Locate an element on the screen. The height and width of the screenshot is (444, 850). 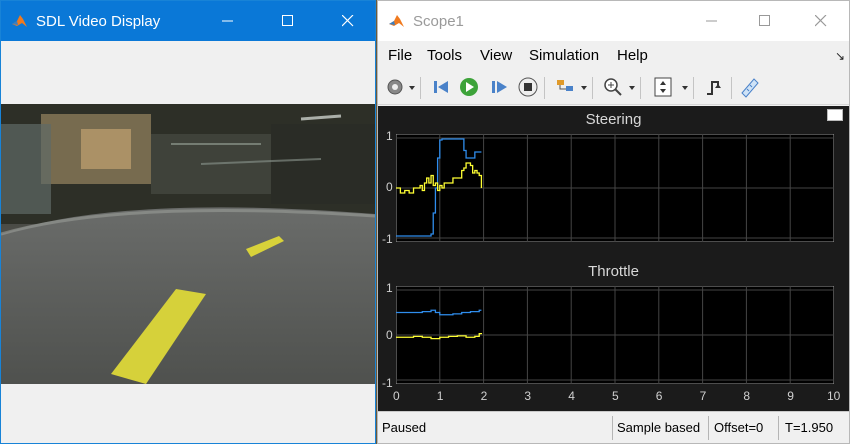
sdl-title-bar: SDL Video Display is located at coordinates (188, 21).